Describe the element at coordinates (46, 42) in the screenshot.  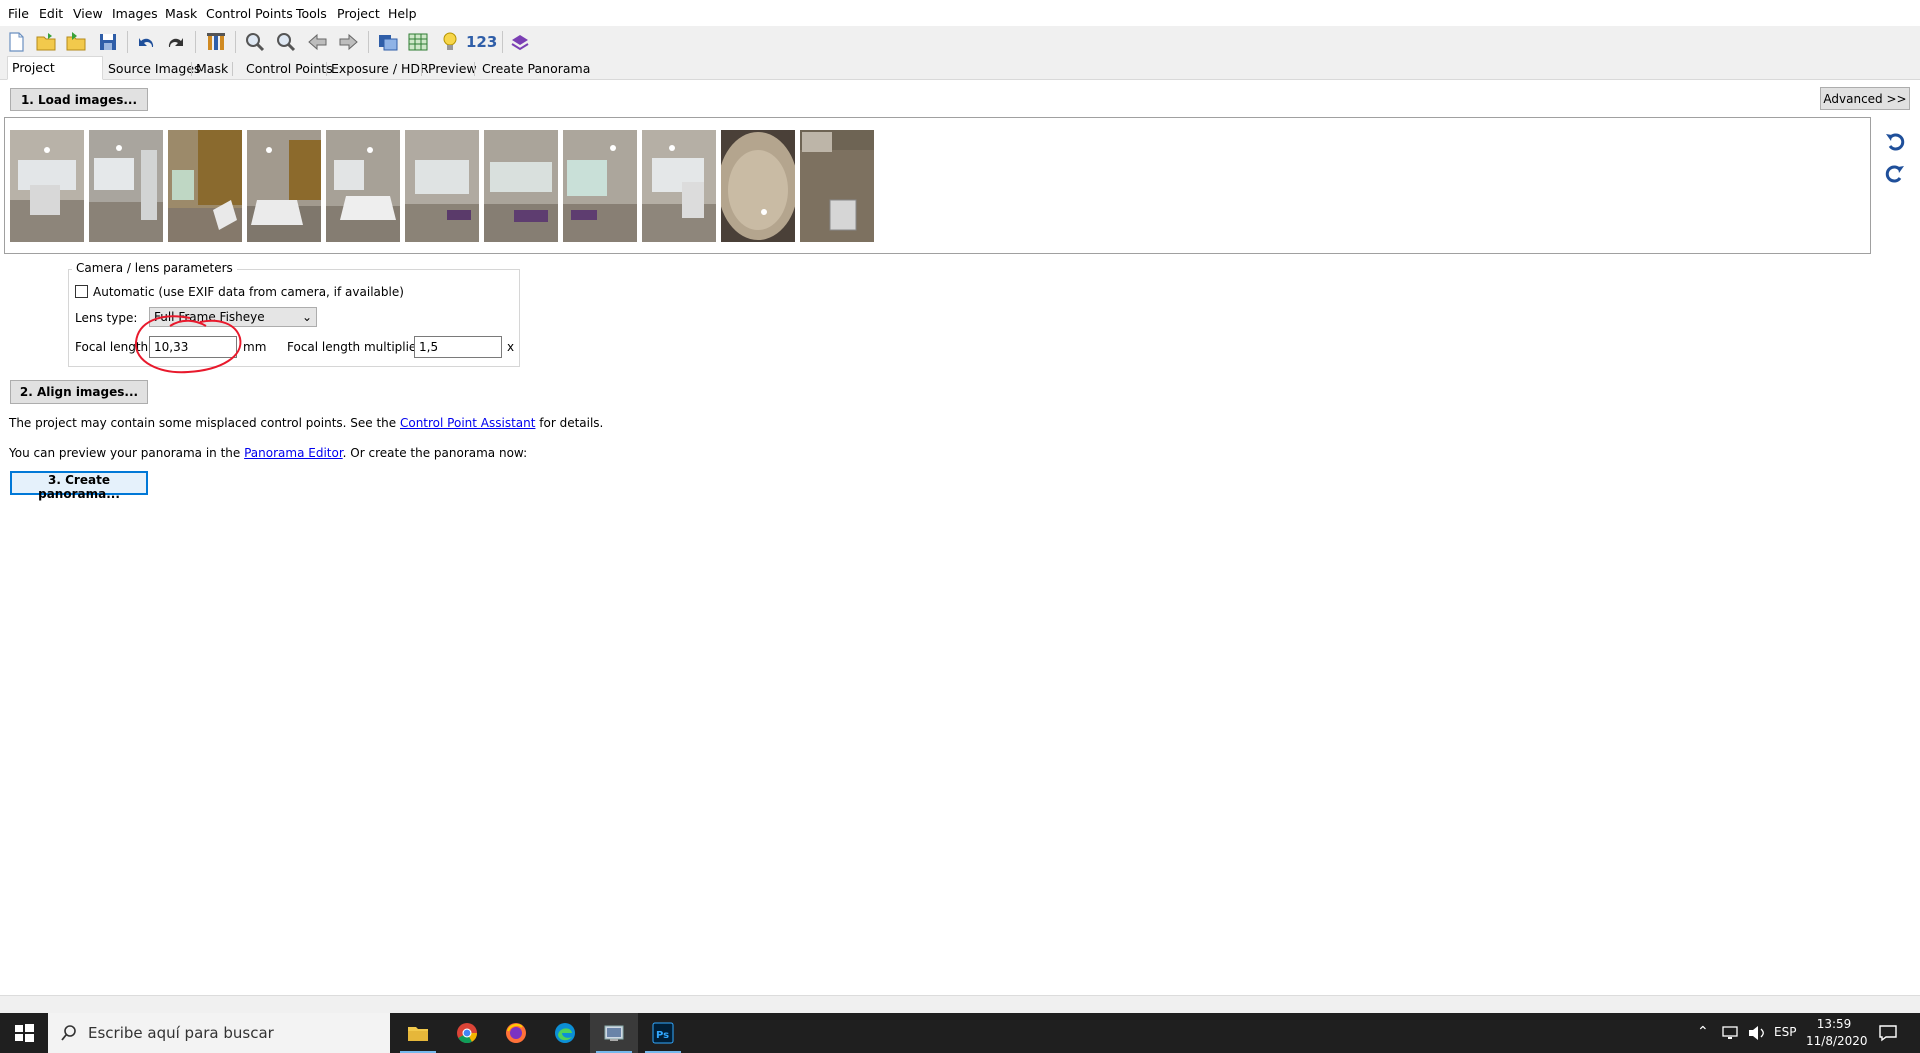
I see `open-folder-icon` at that location.